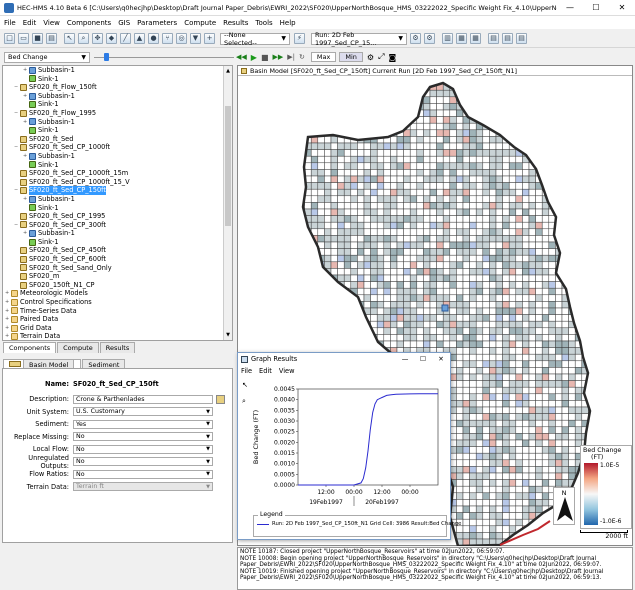 Image resolution: width=635 pixels, height=590 pixels. Describe the element at coordinates (143, 424) in the screenshot. I see `property-select: Yes ▼` at that location.